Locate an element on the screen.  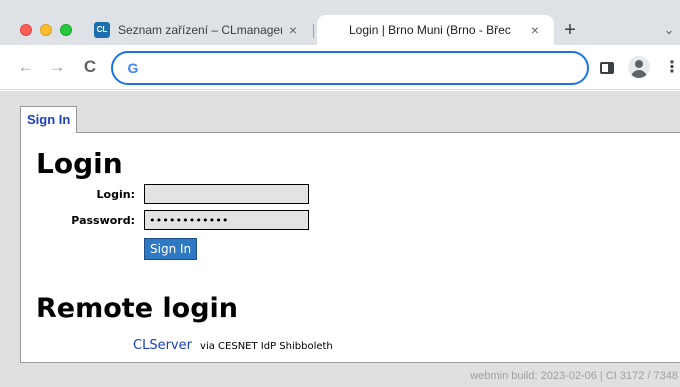
browser-tab-login: Login | Brno Muni (Brno - Břec × is located at coordinates (435, 30).